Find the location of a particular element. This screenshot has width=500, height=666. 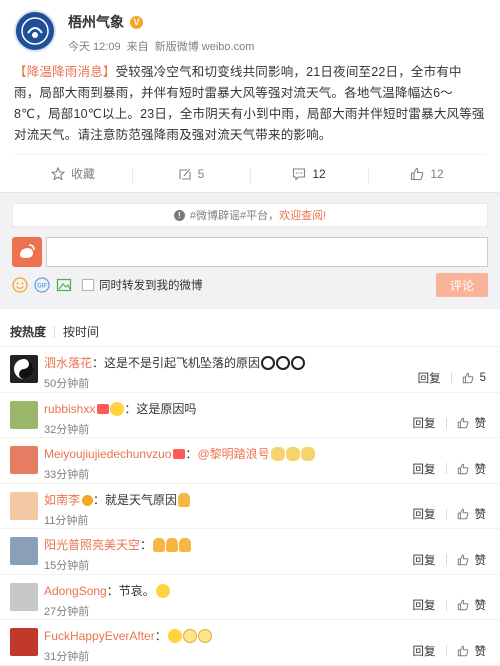

comment-like-button: 5 is located at coordinates (474, 378).